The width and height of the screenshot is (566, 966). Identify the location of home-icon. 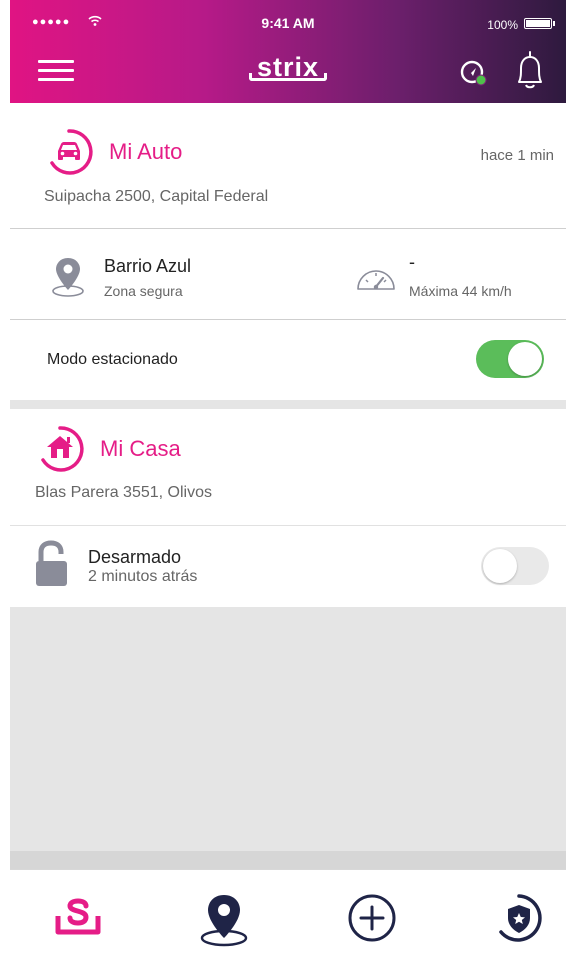
(78, 916).